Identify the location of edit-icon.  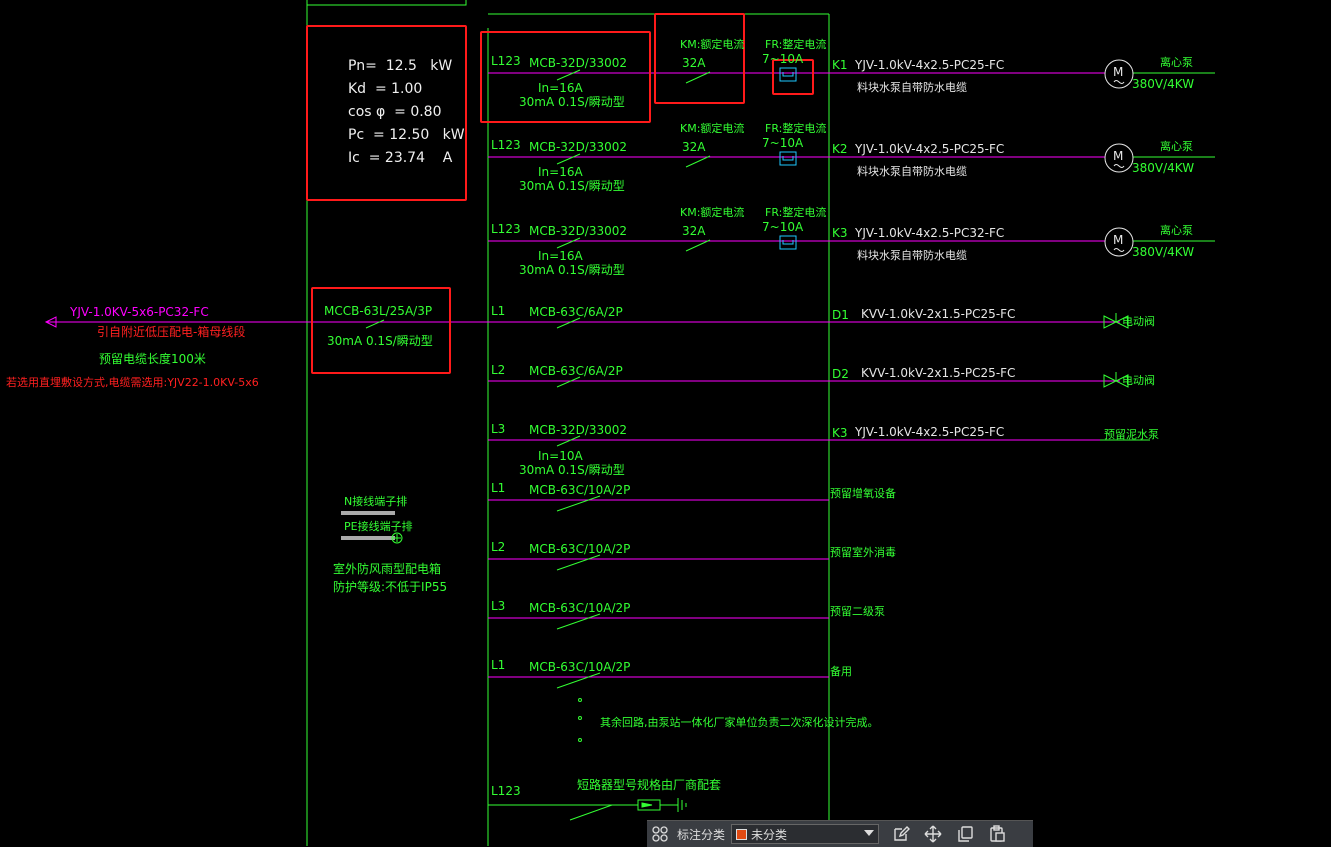
(902, 833).